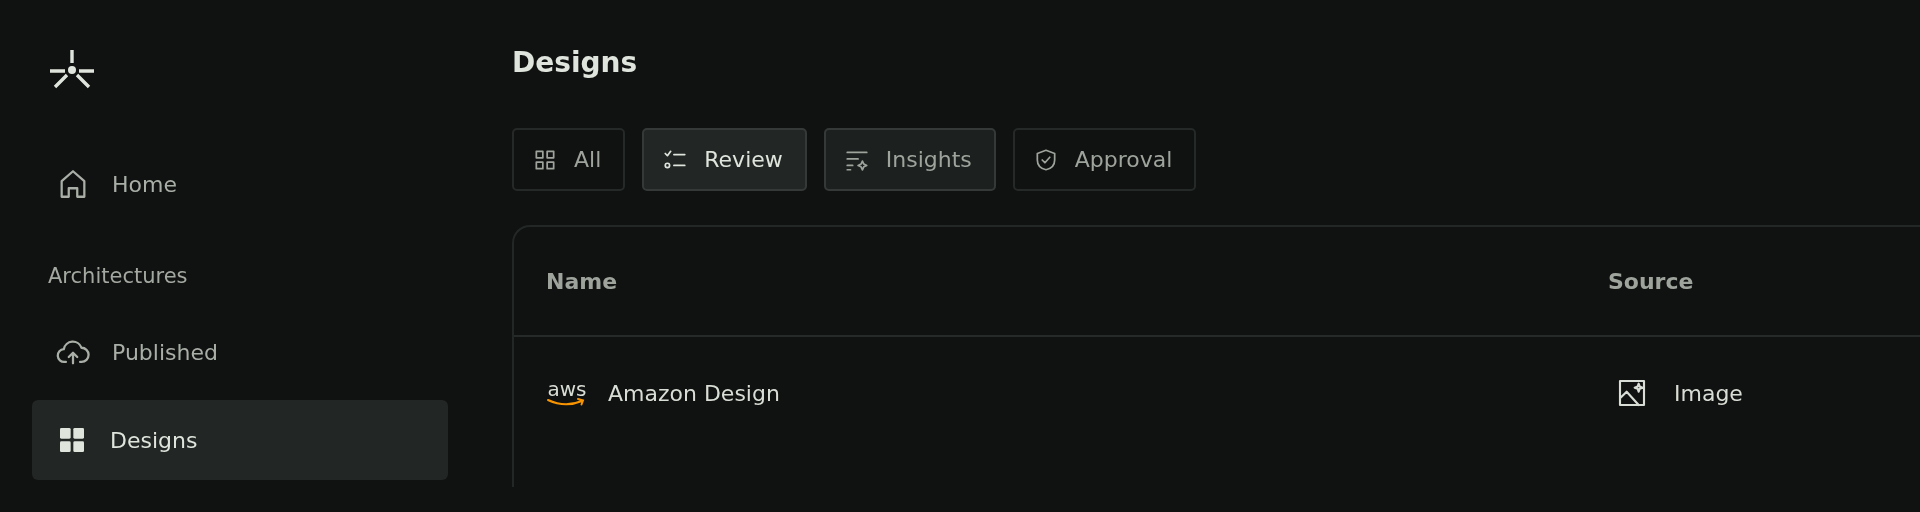 The width and height of the screenshot is (1920, 512). Describe the element at coordinates (240, 352) in the screenshot. I see `nav-item: Published` at that location.